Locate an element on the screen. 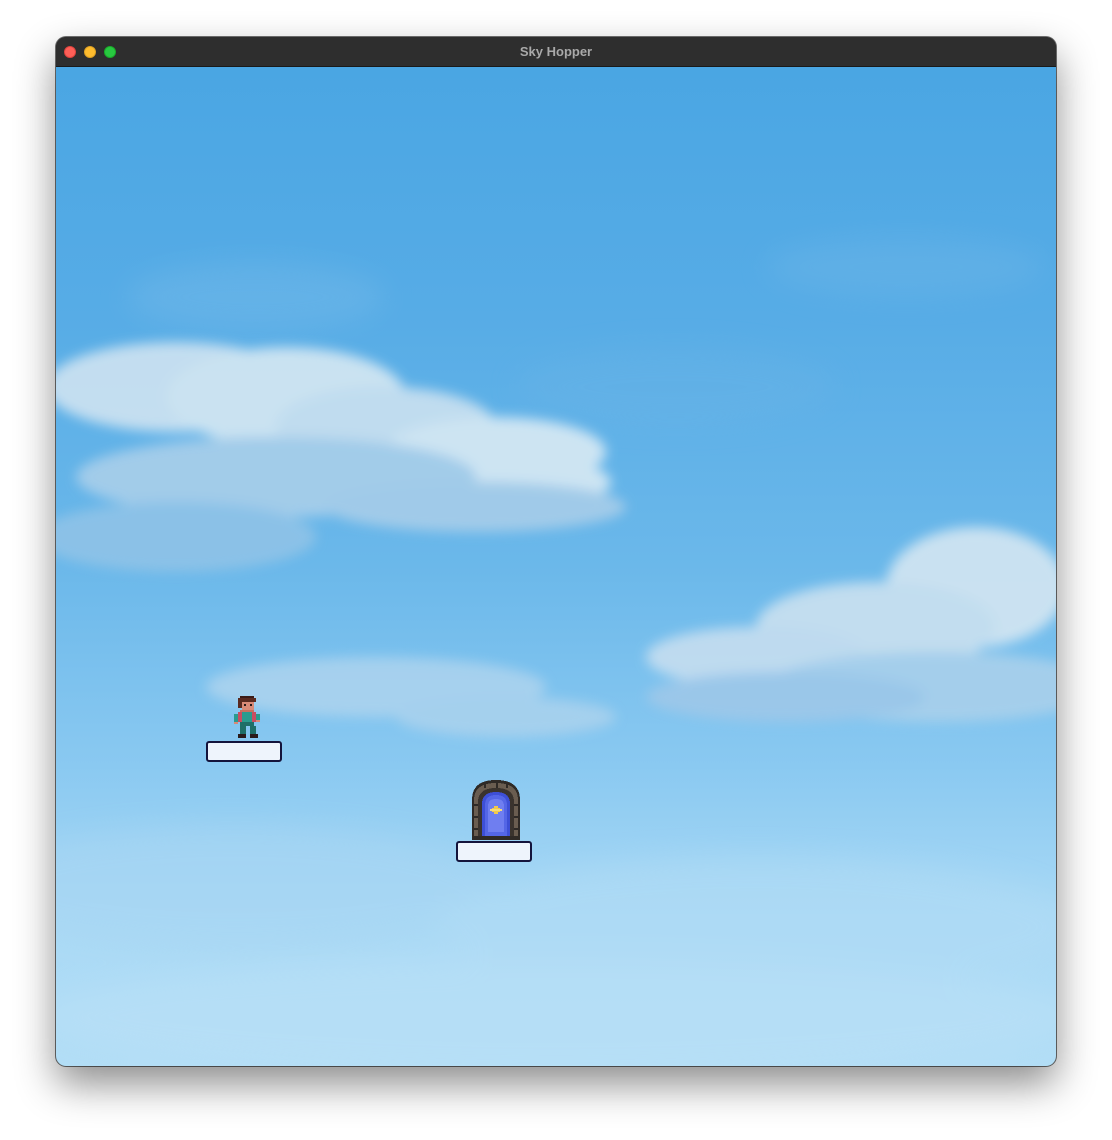 Image resolution: width=1112 pixels, height=1140 pixels. cloud-lower is located at coordinates (411, 697).